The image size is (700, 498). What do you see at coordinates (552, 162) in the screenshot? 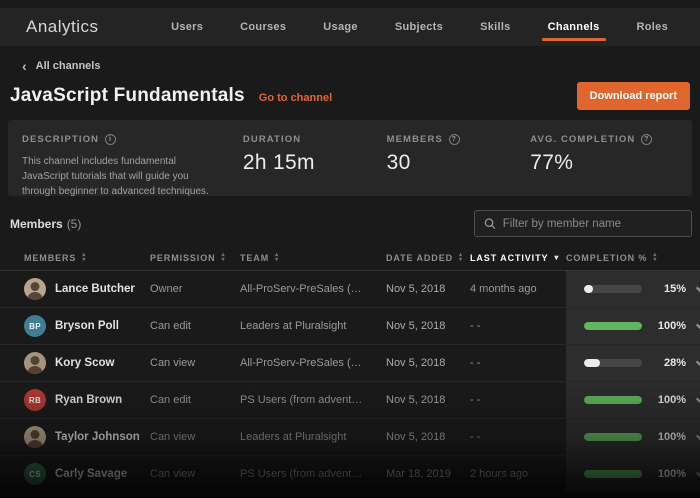
I see `avg-completion-value: 77%` at bounding box center [552, 162].